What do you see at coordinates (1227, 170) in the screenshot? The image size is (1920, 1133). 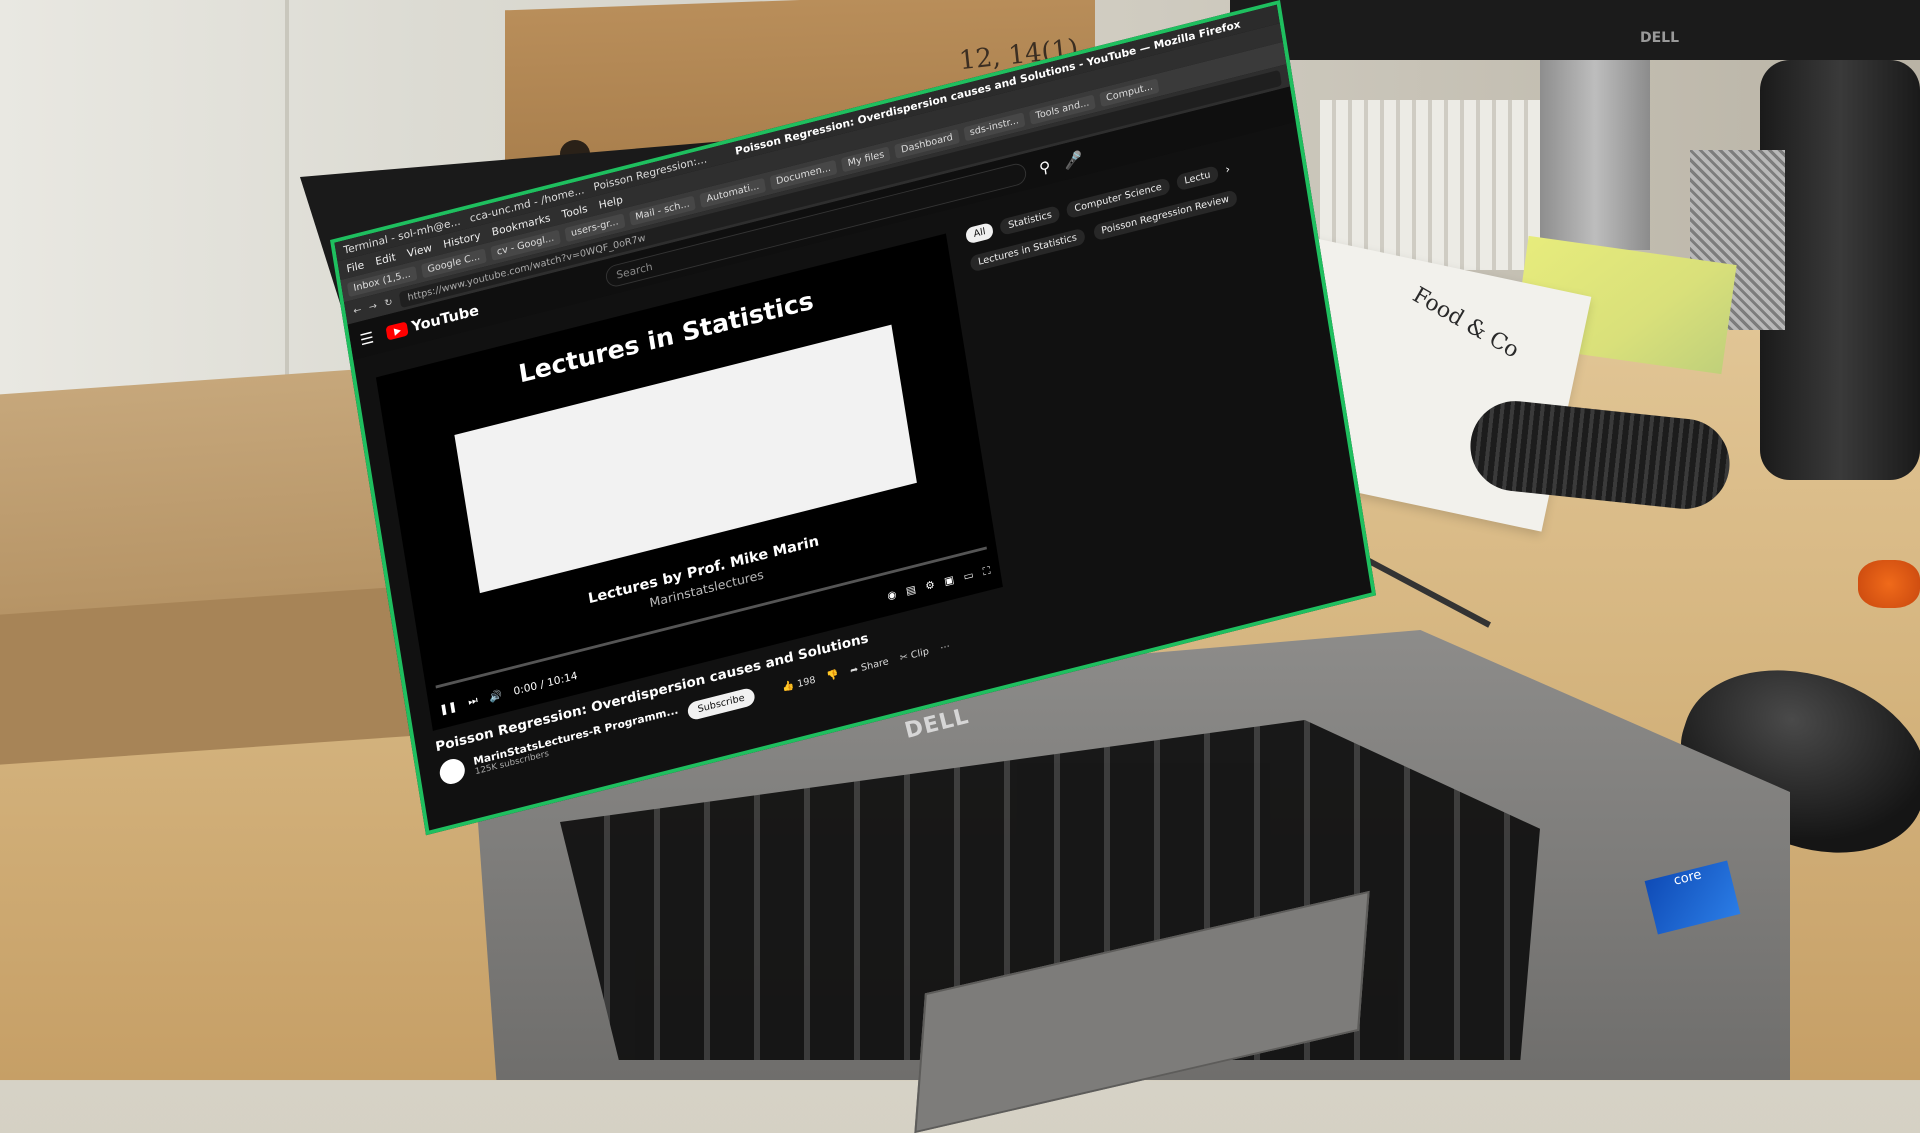 I see `chevron-right-icon: ›` at bounding box center [1227, 170].